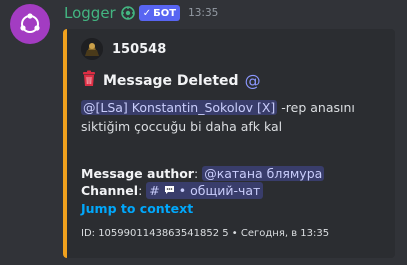 This screenshot has width=407, height=265. I want to click on channel-mention: # • общий-чат, so click(205, 190).